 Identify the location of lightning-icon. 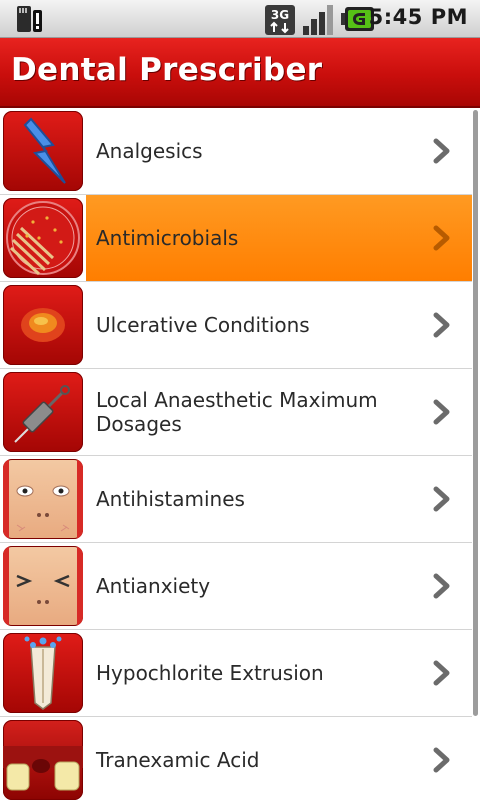
(43, 151).